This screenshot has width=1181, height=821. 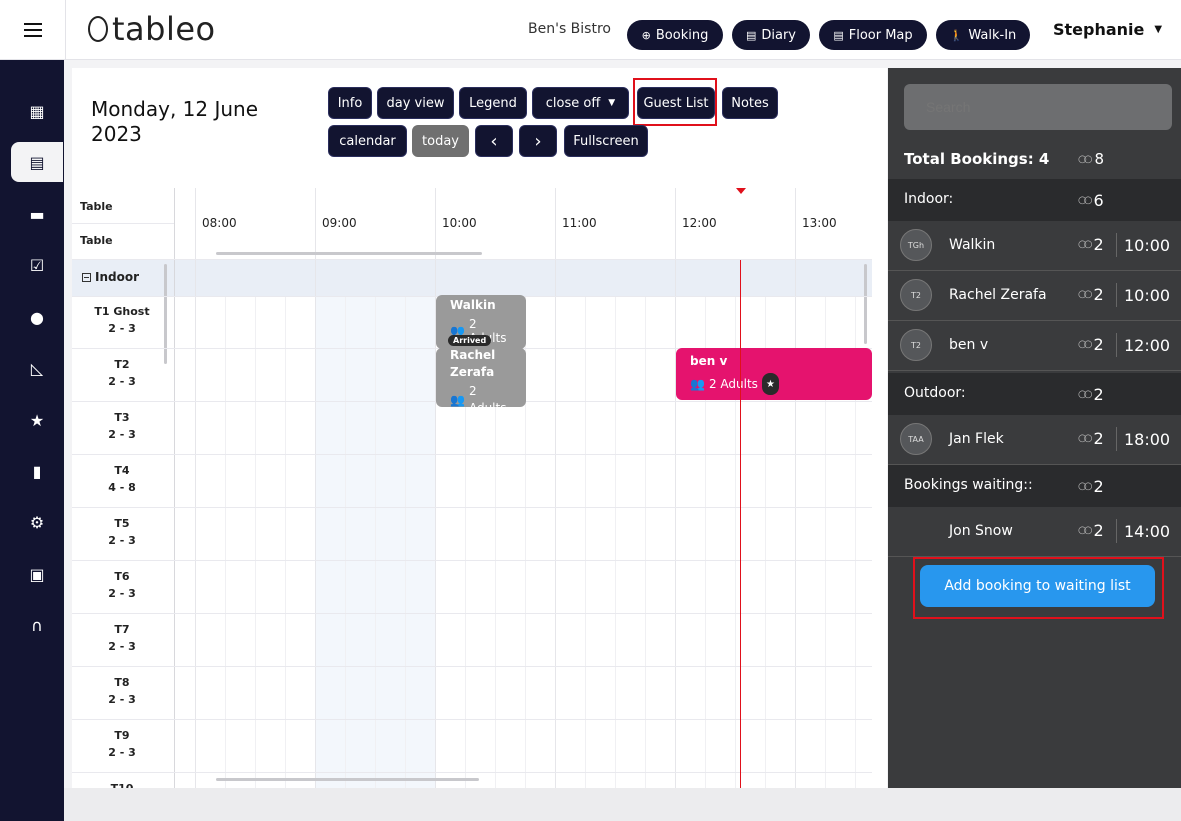 I want to click on time-header: 10:00, so click(x=459, y=223).